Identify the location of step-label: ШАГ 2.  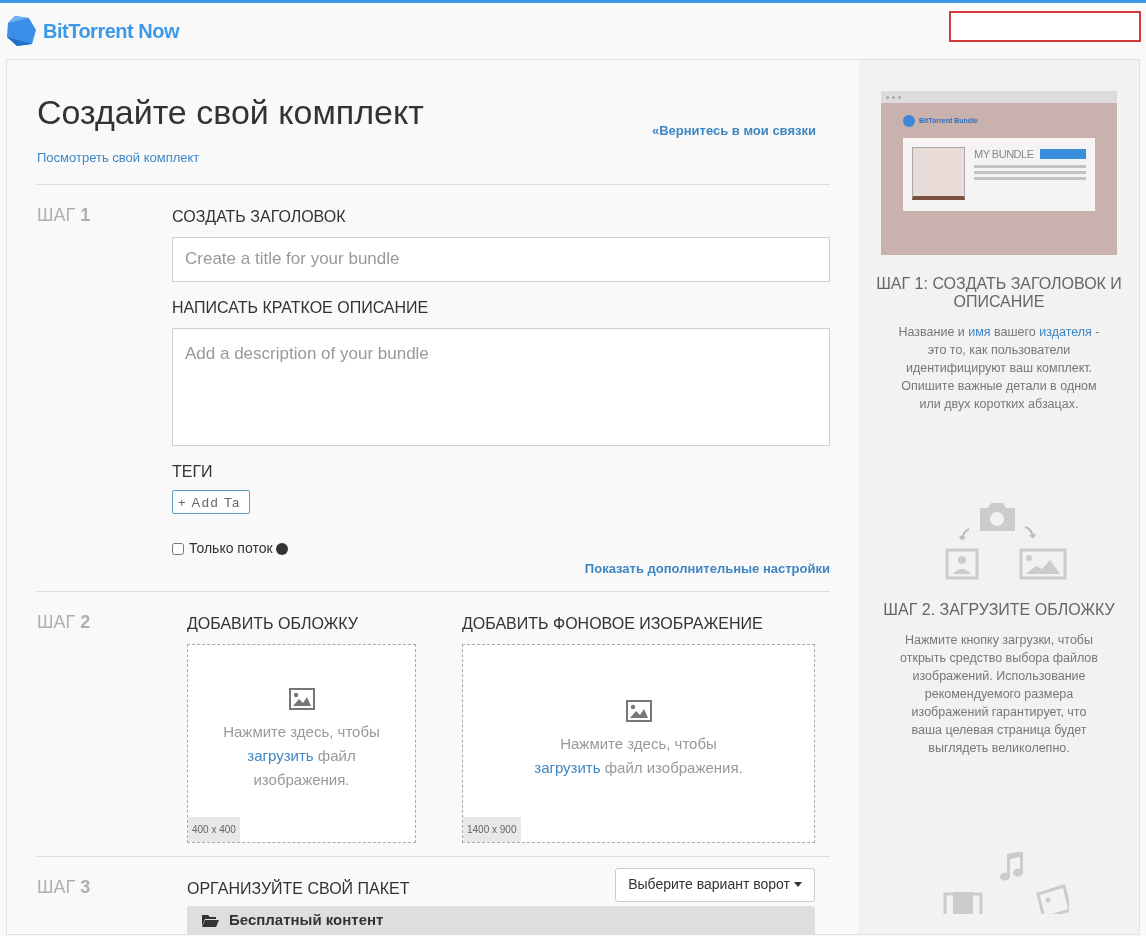
(64, 621).